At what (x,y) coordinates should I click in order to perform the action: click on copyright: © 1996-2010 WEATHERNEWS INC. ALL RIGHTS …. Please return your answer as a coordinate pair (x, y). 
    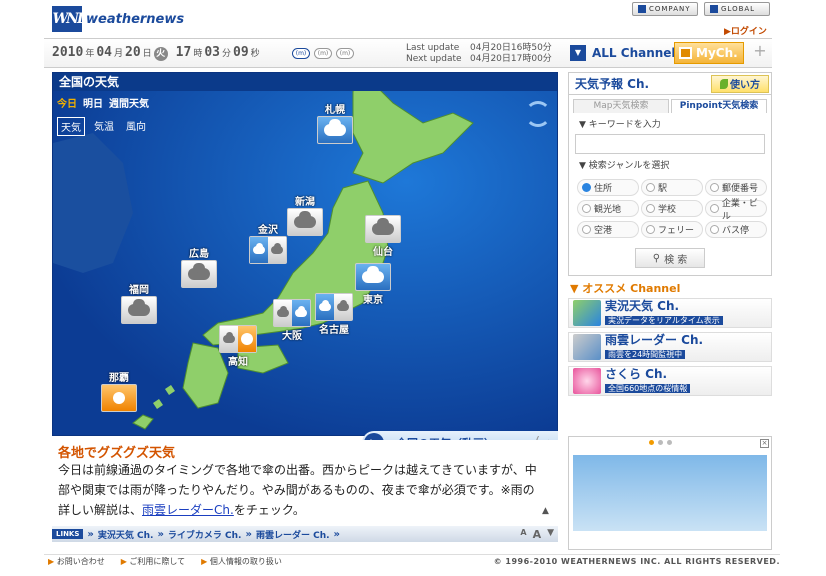
    Looking at the image, I should click on (636, 561).